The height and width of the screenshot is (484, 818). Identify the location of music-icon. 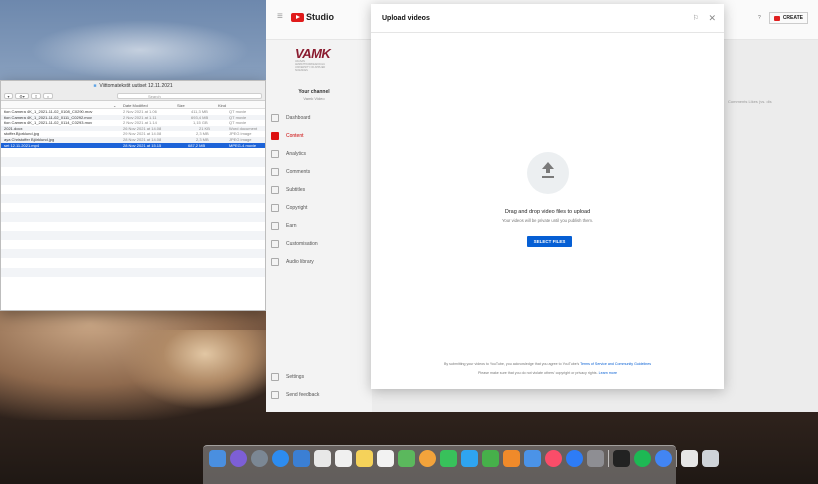
(553, 458).